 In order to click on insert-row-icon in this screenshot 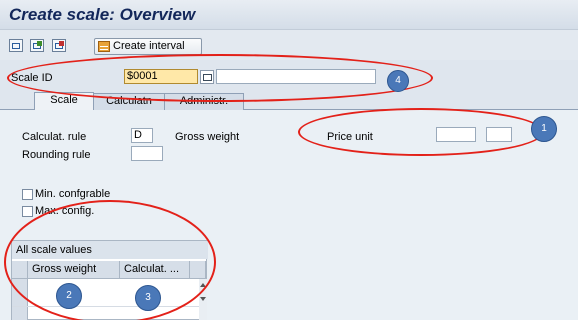, I will do `click(16, 45)`.